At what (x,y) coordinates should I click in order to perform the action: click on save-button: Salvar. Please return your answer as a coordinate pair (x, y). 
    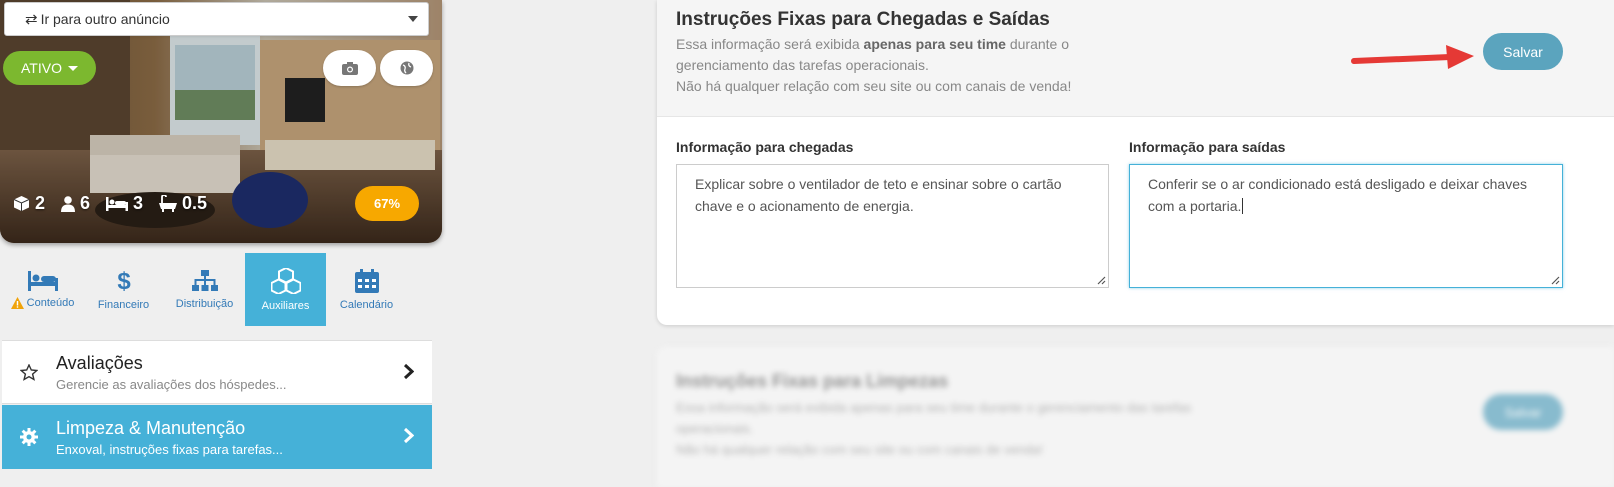
    Looking at the image, I should click on (1523, 51).